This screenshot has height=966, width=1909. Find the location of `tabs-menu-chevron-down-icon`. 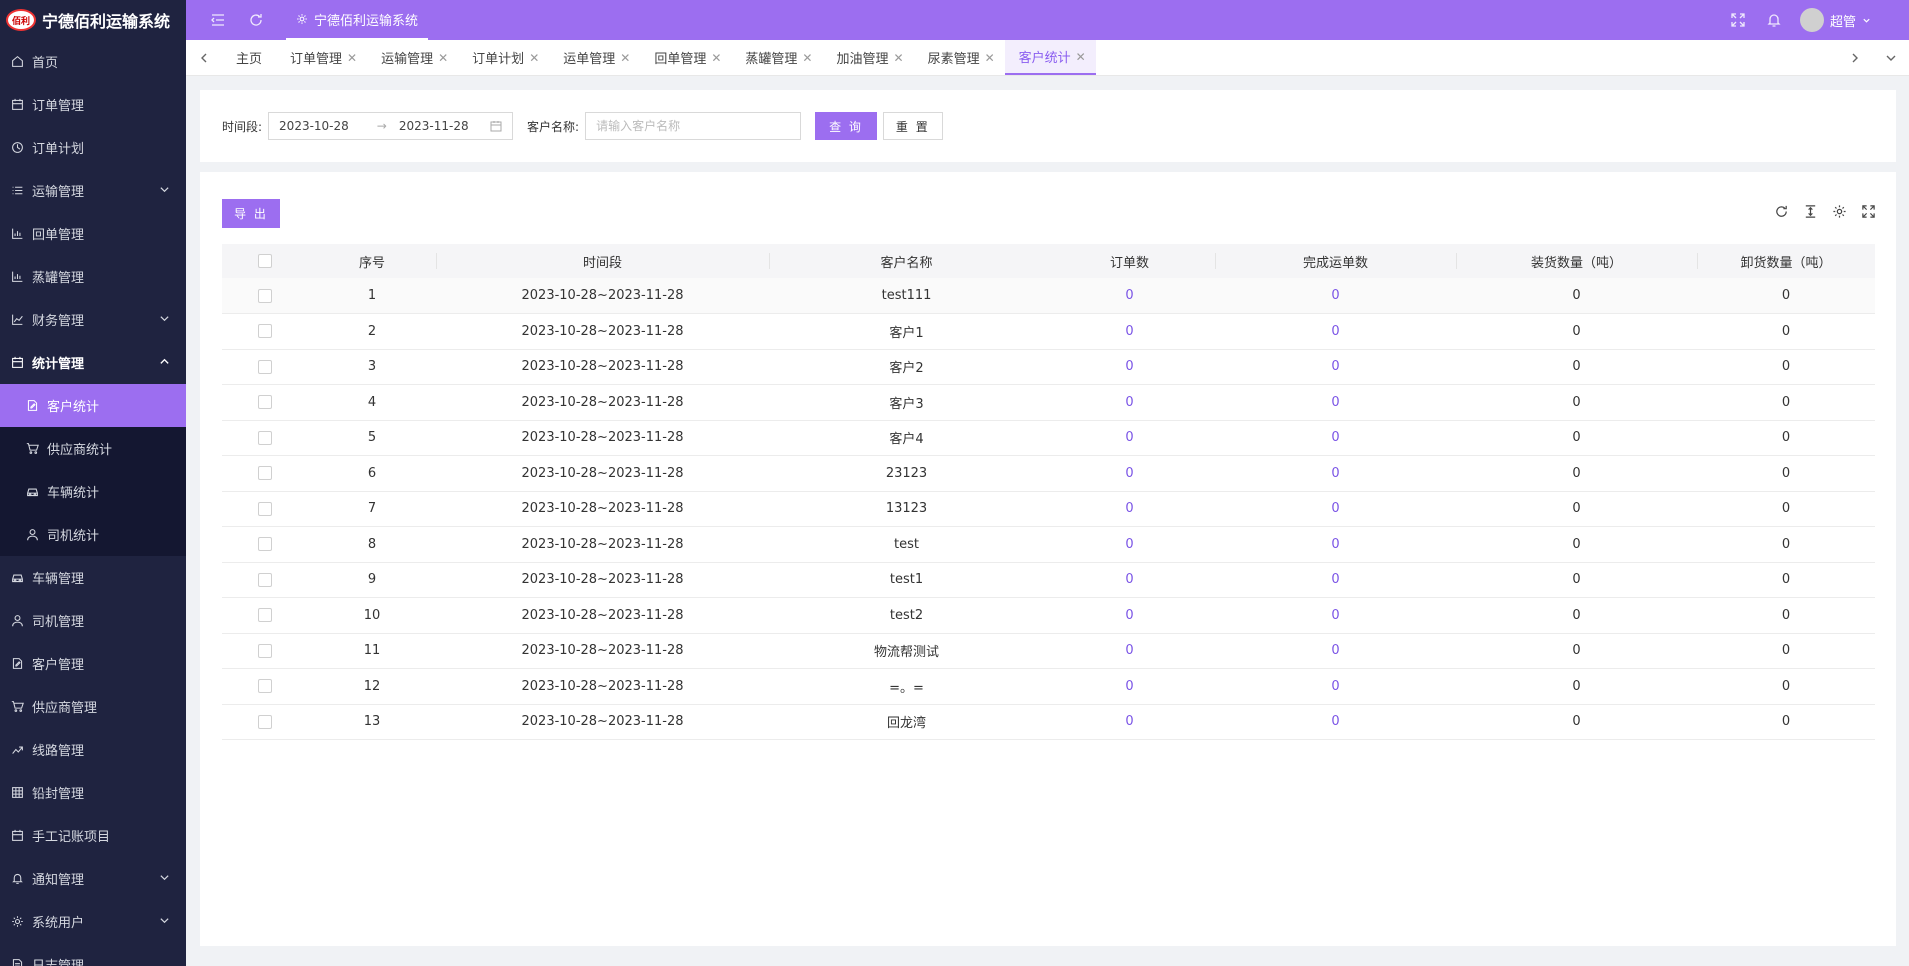

tabs-menu-chevron-down-icon is located at coordinates (1891, 57).